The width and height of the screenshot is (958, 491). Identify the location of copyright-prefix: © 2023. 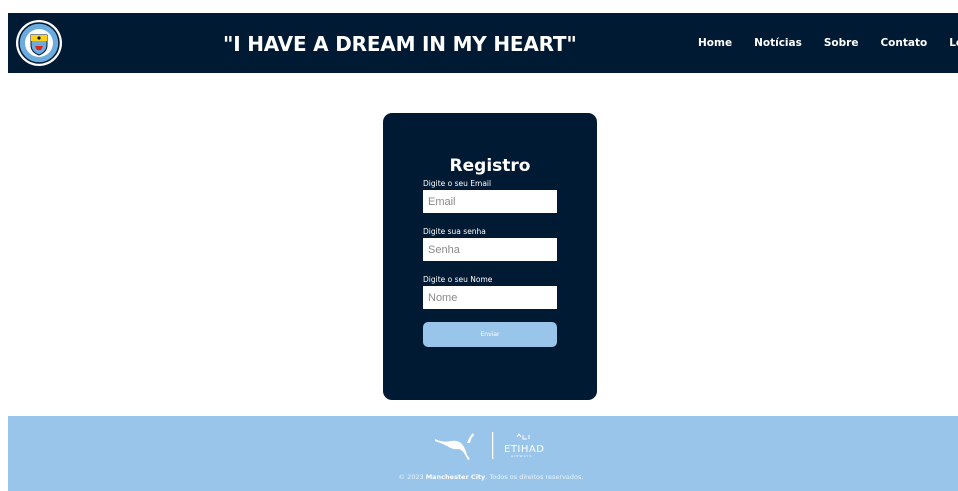
(412, 477).